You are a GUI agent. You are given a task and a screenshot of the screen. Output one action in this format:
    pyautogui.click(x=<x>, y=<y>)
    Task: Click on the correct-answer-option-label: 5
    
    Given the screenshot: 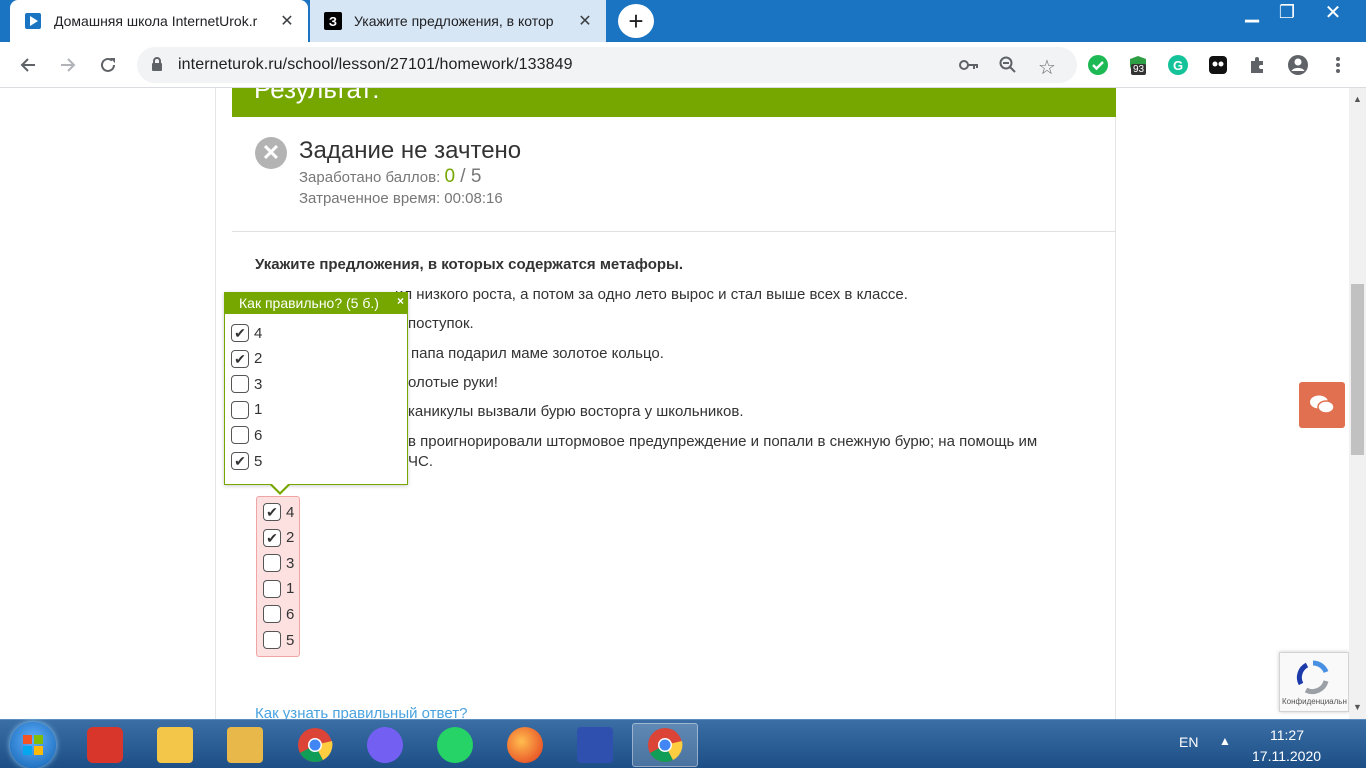 What is the action you would take?
    pyautogui.click(x=258, y=461)
    